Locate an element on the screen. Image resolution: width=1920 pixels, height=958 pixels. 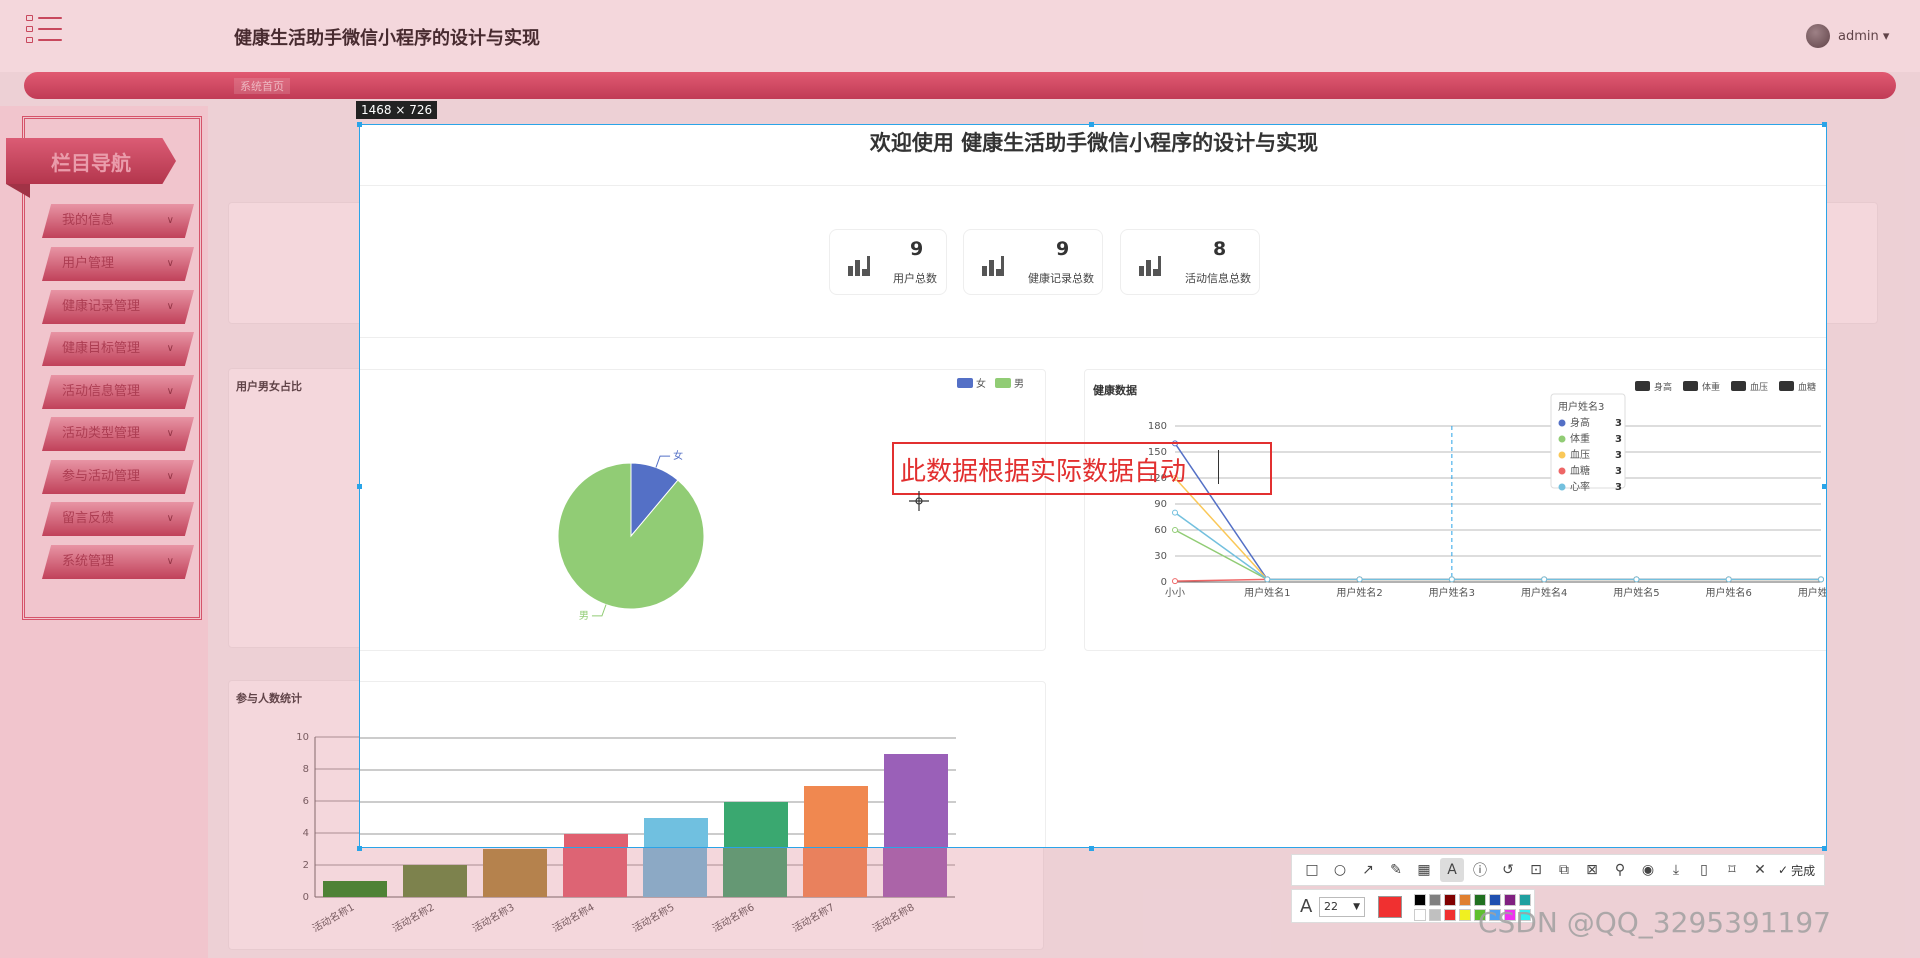
pin-icon: ⚲ is located at coordinates (1620, 870).